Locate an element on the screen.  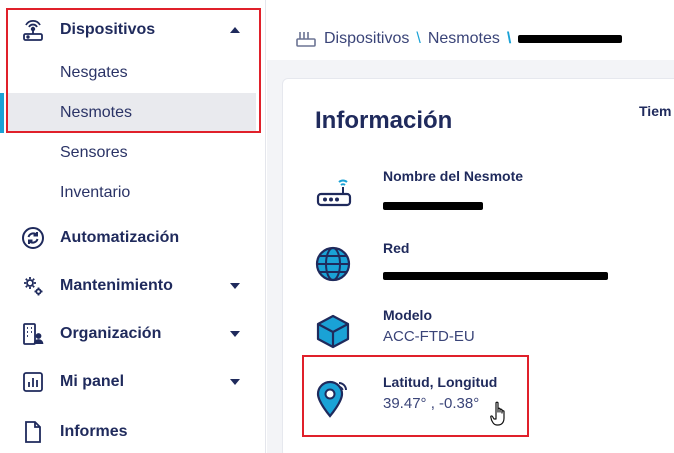
field-label: Latitud, Longitud is located at coordinates (440, 382).